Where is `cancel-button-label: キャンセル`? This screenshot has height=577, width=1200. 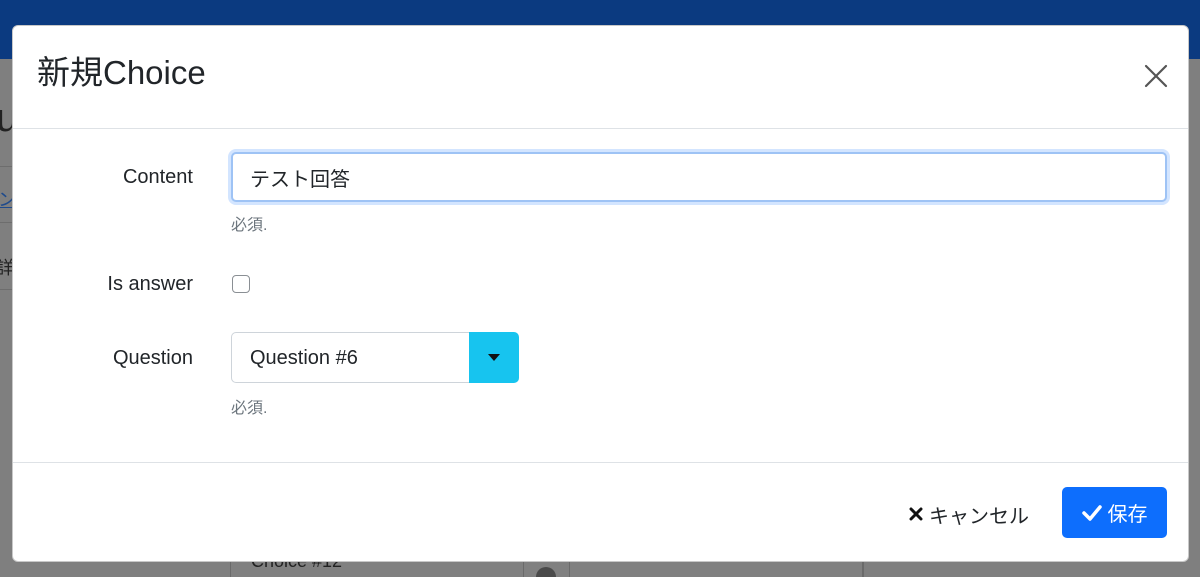 cancel-button-label: キャンセル is located at coordinates (979, 516).